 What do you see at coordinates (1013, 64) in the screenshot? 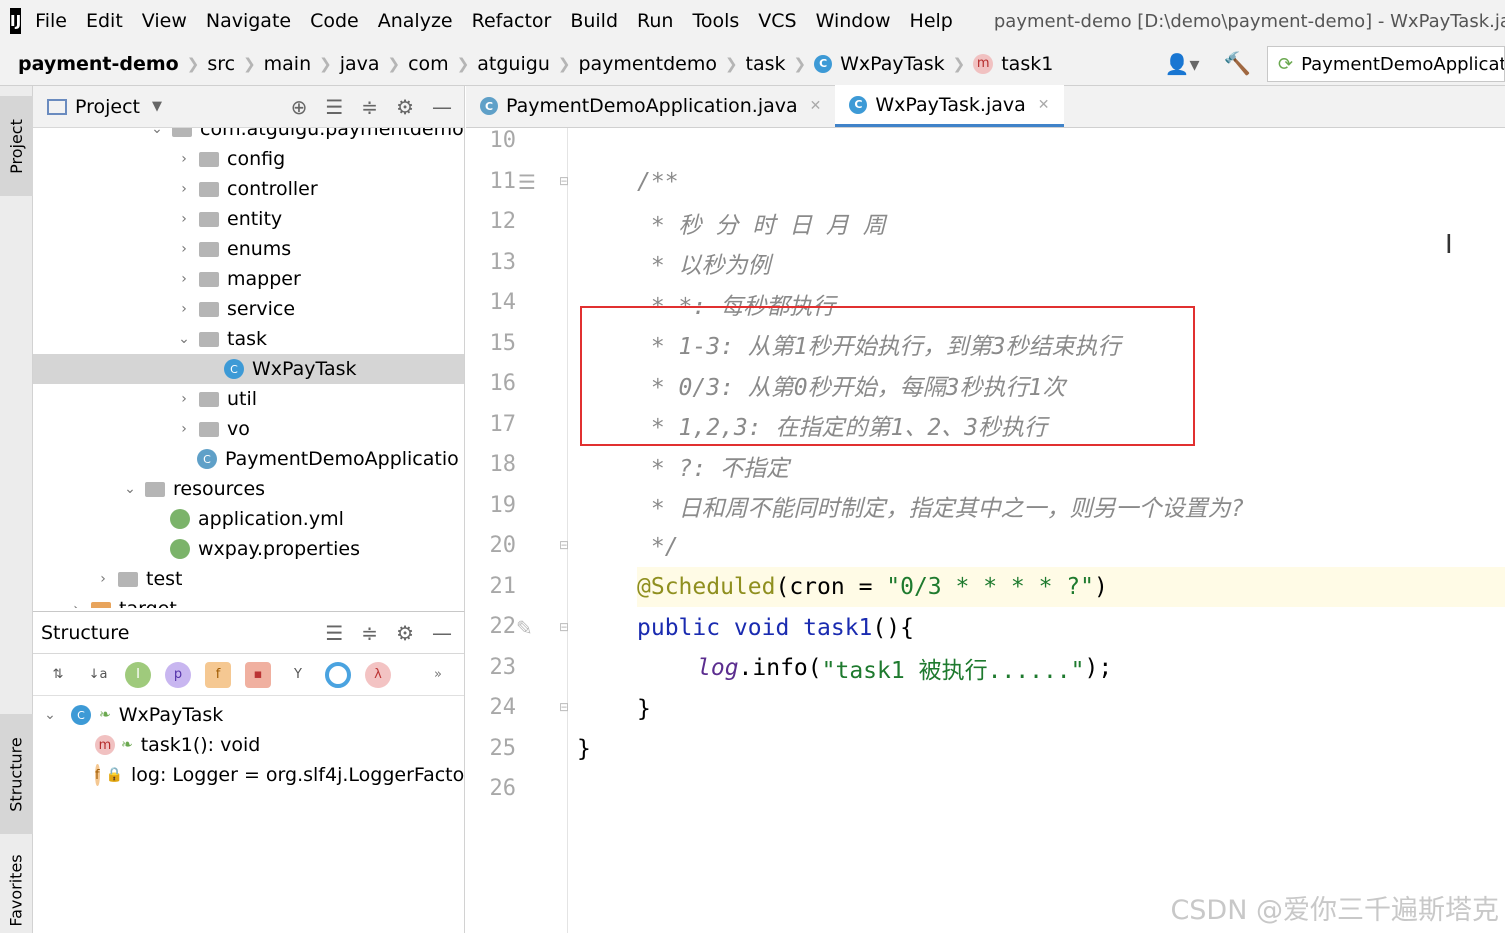
I see `breadcrumb-item: m task1` at bounding box center [1013, 64].